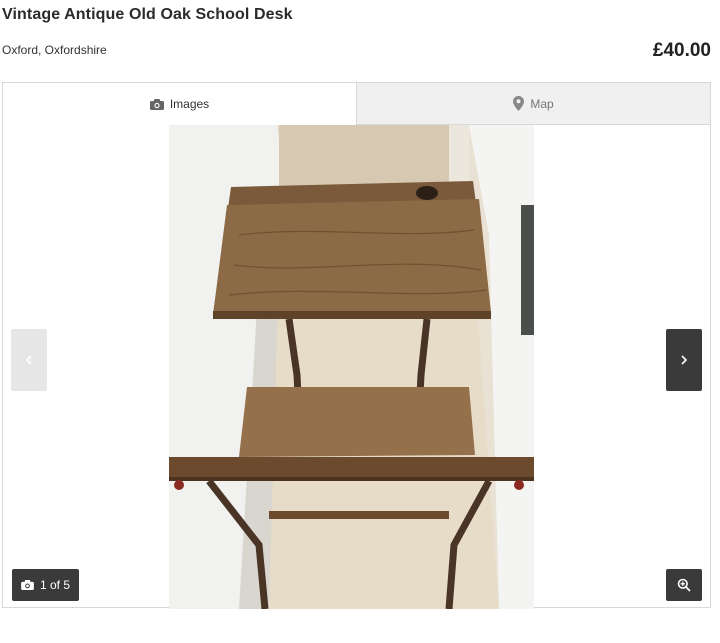  I want to click on zoom-button, so click(684, 585).